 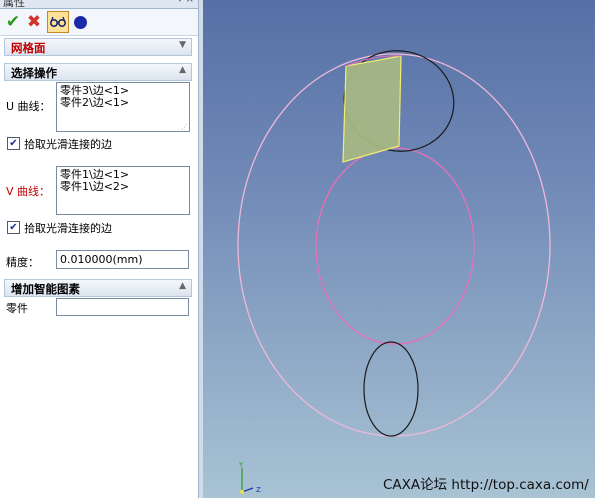 What do you see at coordinates (98, 47) in the screenshot?
I see `mesh-section-header: 网格面 ▼` at bounding box center [98, 47].